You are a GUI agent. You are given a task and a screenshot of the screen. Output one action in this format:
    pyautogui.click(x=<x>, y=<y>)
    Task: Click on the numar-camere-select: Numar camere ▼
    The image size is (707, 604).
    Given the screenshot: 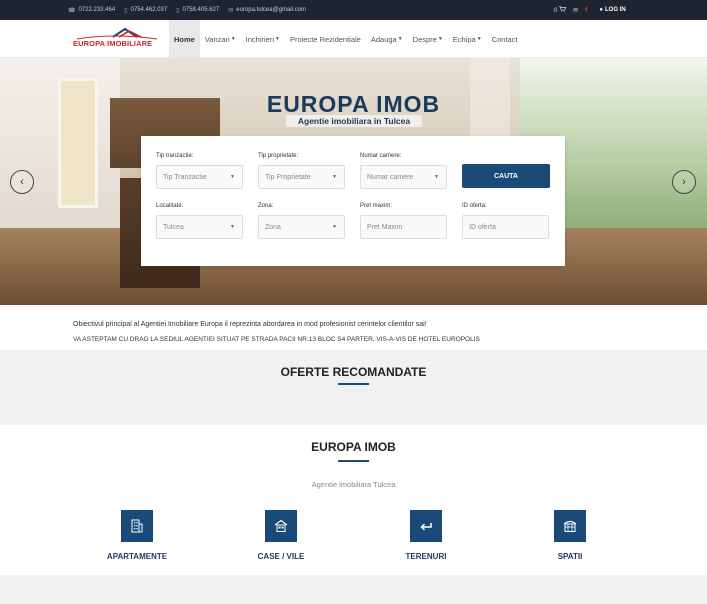 What is the action you would take?
    pyautogui.click(x=403, y=177)
    